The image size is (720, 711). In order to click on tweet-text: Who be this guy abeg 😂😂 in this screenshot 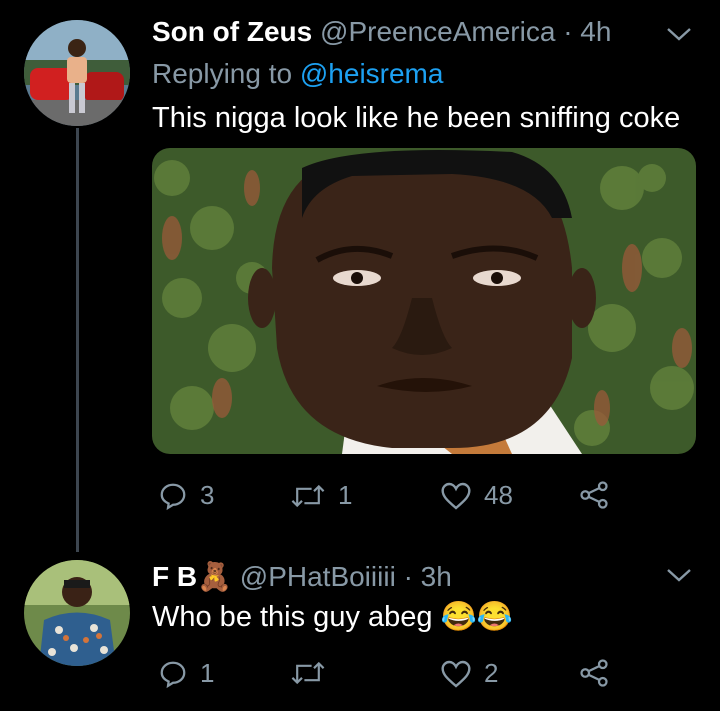, I will do `click(332, 617)`.